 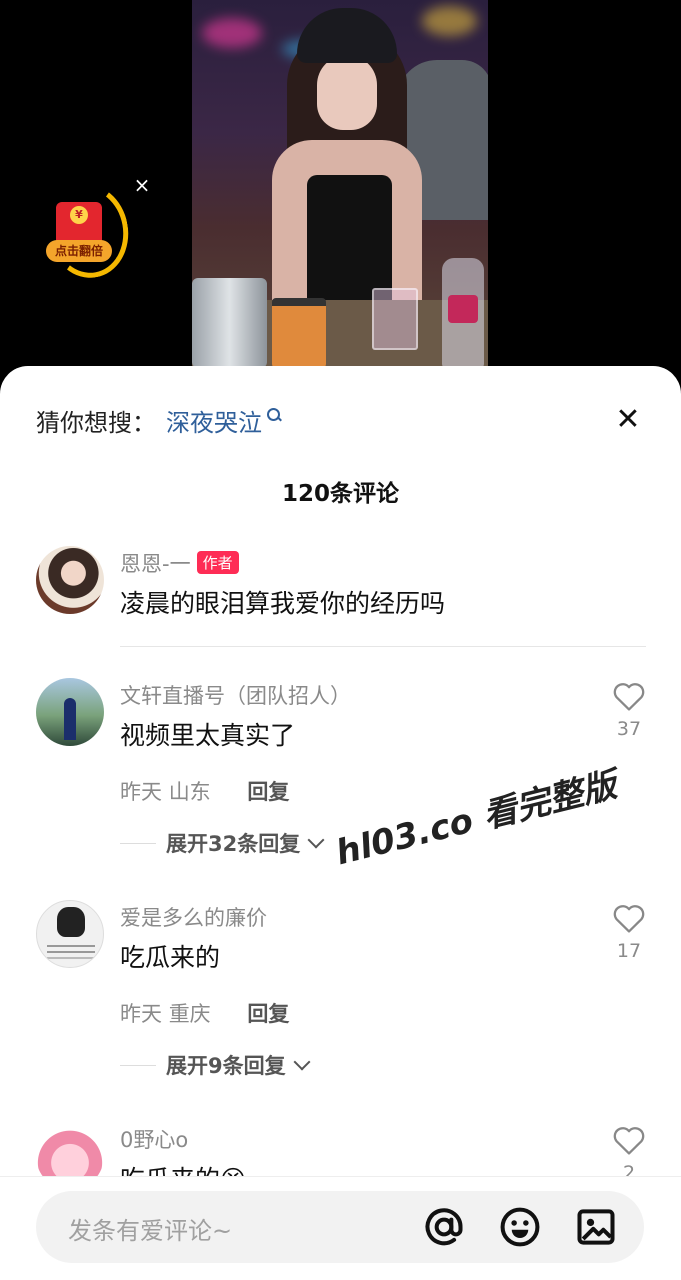 I want to click on comment-item: 恩恩-一 作者 凌晨的眼泪算我爱你的经历吗, so click(x=340, y=591).